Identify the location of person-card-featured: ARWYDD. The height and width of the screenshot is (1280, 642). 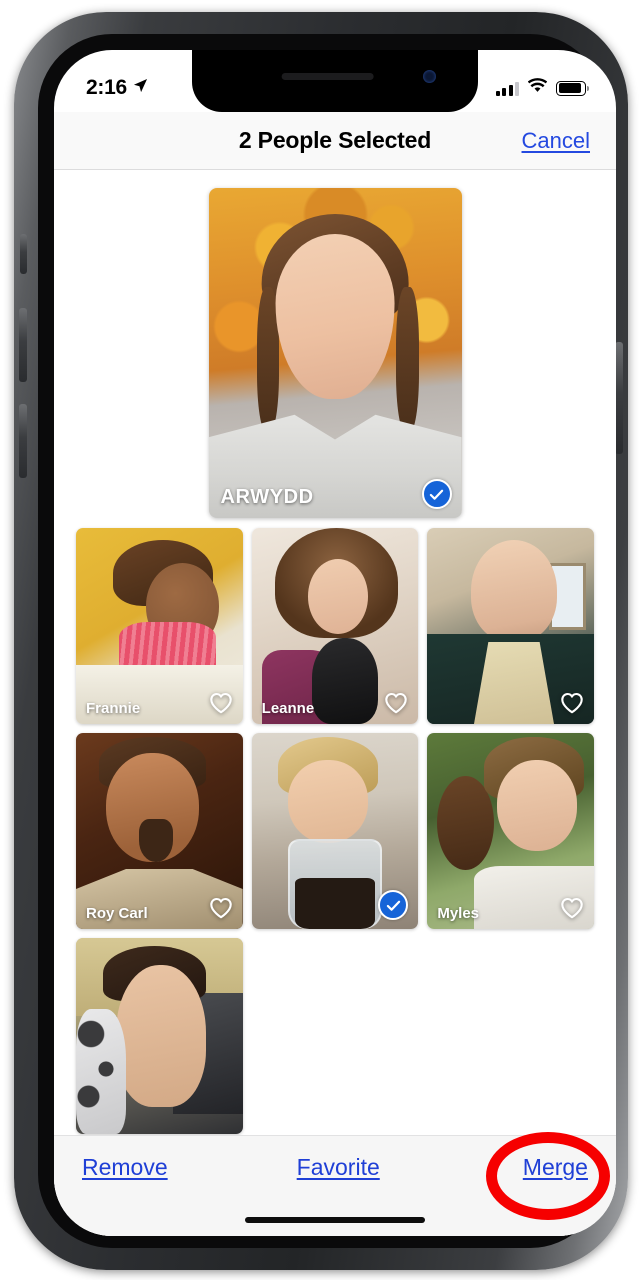
(335, 353).